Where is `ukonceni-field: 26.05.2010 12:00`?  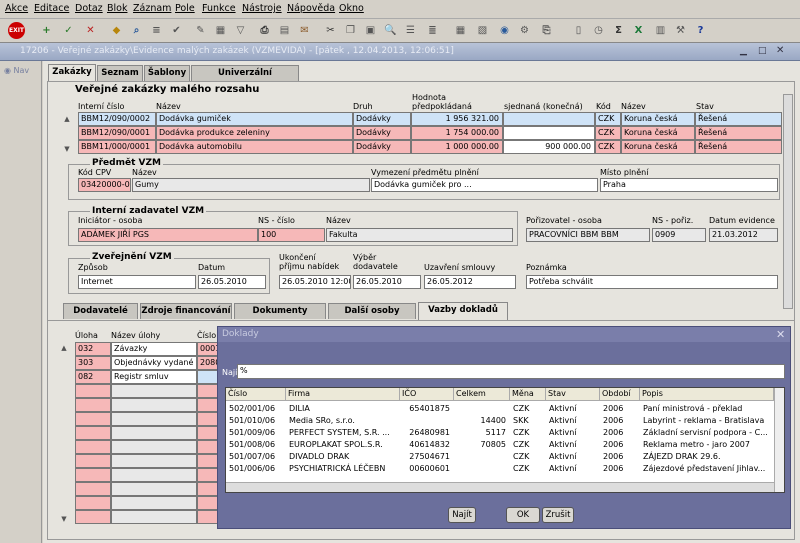
ukonceni-field: 26.05.2010 12:00 is located at coordinates (315, 282).